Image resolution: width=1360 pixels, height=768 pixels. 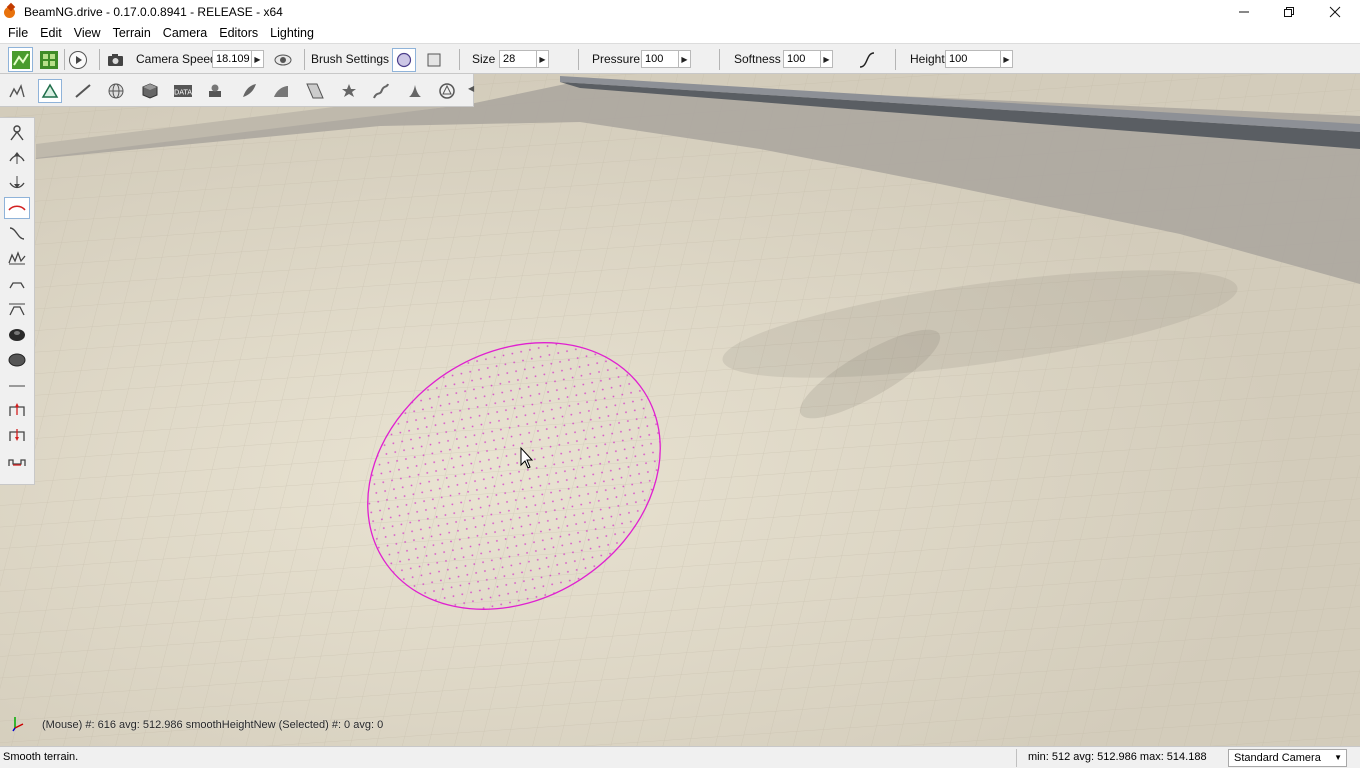 What do you see at coordinates (1335, 11) in the screenshot?
I see `close-button` at bounding box center [1335, 11].